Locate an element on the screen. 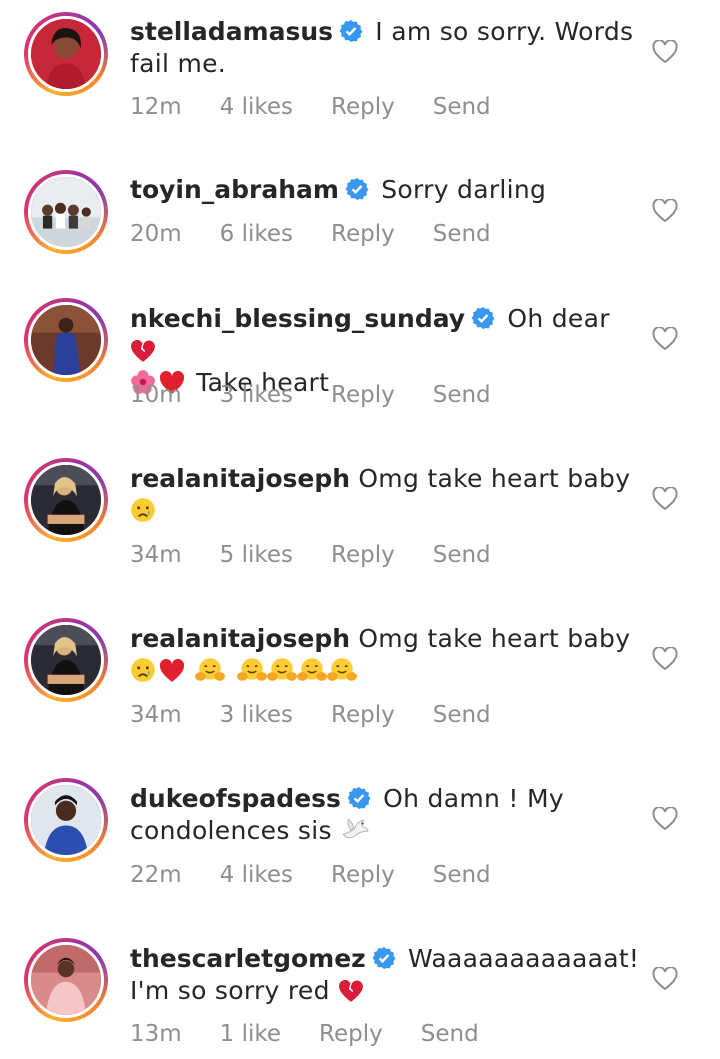 The height and width of the screenshot is (1059, 720). comment-meta: 10m 3 likes Reply Send is located at coordinates (329, 395).